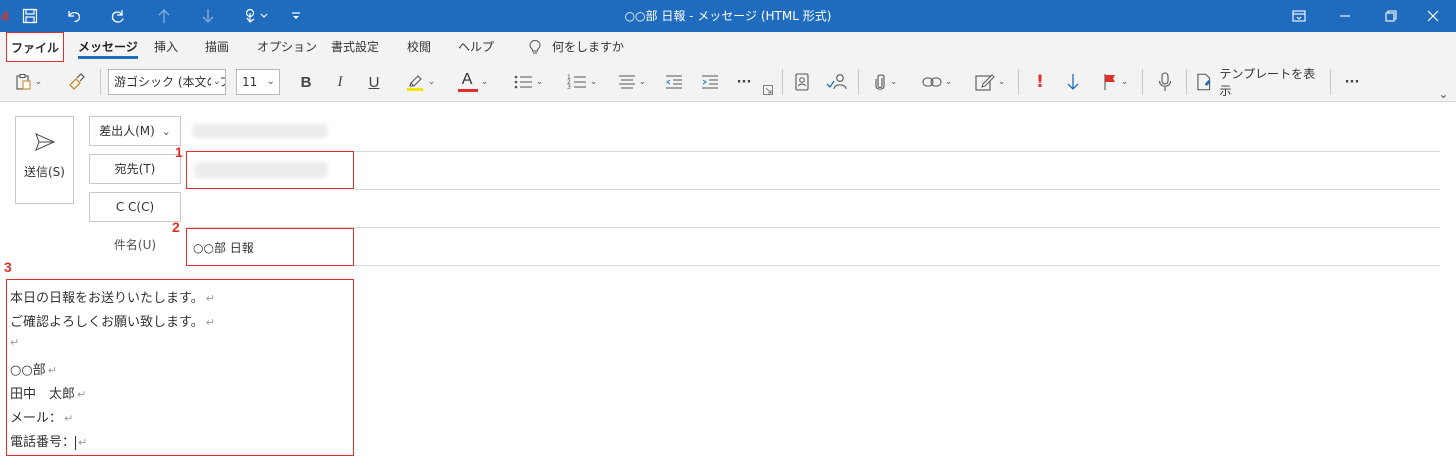  What do you see at coordinates (535, 46) in the screenshot?
I see `lightbulb-icon` at bounding box center [535, 46].